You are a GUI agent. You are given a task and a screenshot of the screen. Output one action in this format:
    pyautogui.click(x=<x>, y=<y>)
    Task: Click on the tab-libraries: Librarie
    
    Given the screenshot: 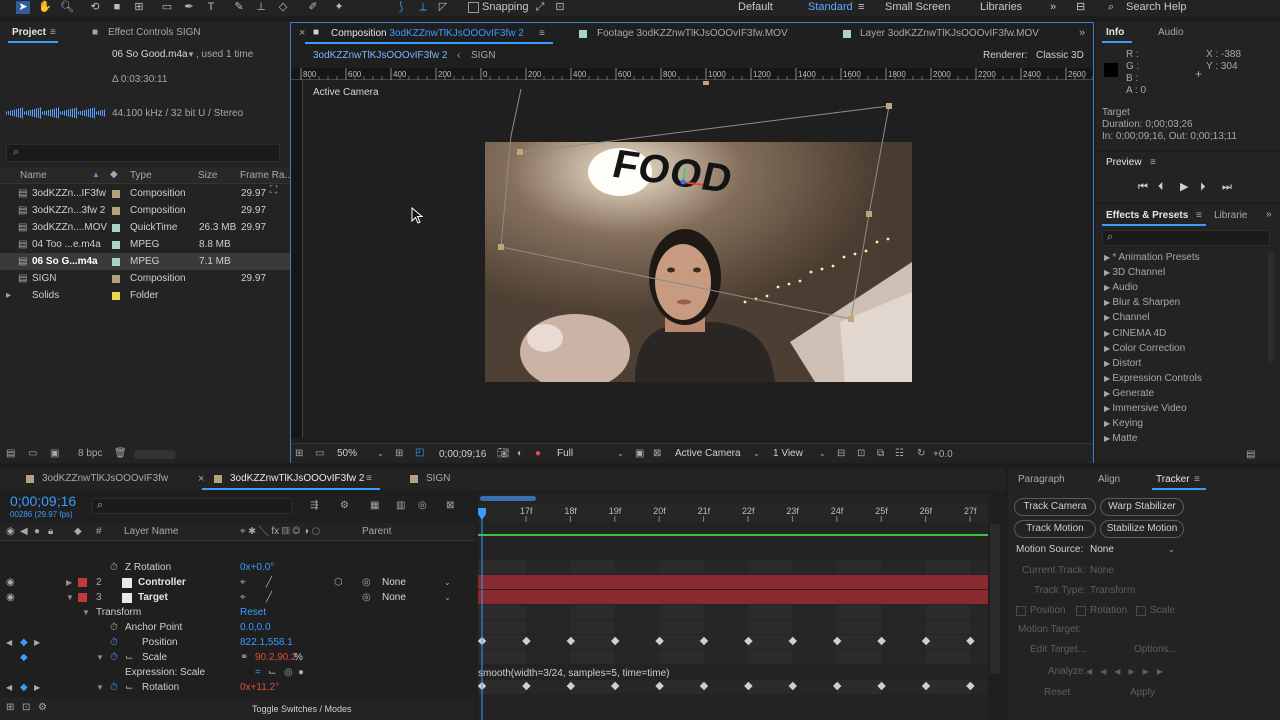 What is the action you would take?
    pyautogui.click(x=1230, y=216)
    